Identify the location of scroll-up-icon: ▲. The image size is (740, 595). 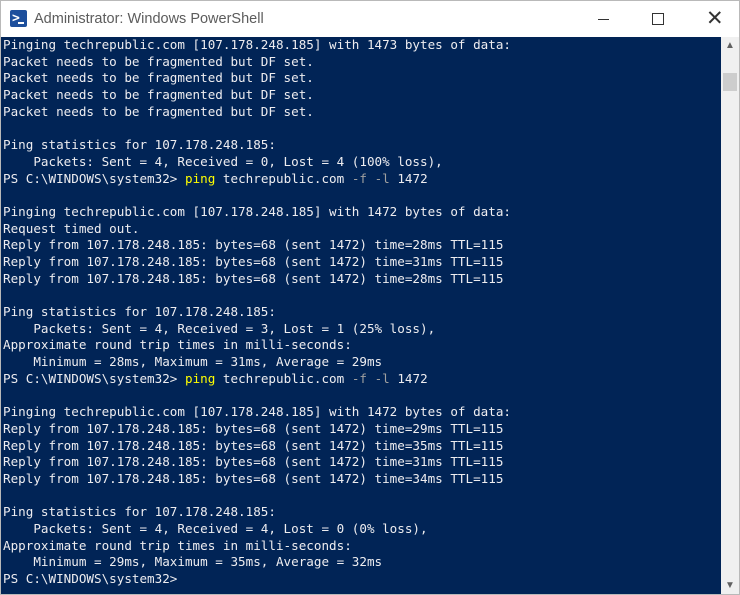
(730, 45).